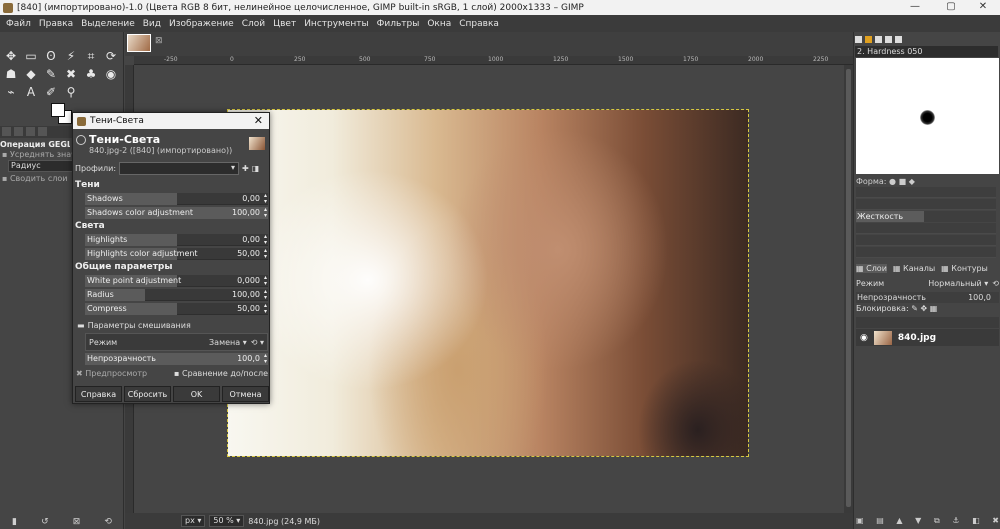 The width and height of the screenshot is (1000, 529). Describe the element at coordinates (955, 522) in the screenshot. I see `anchor-layer-icon: ⚓` at that location.